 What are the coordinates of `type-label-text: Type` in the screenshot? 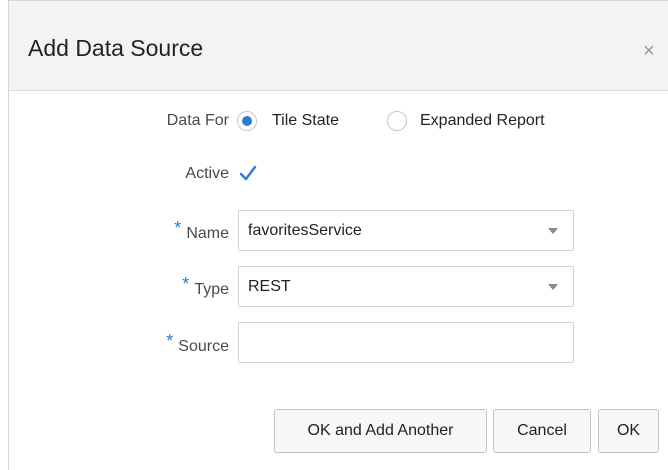 It's located at (211, 289).